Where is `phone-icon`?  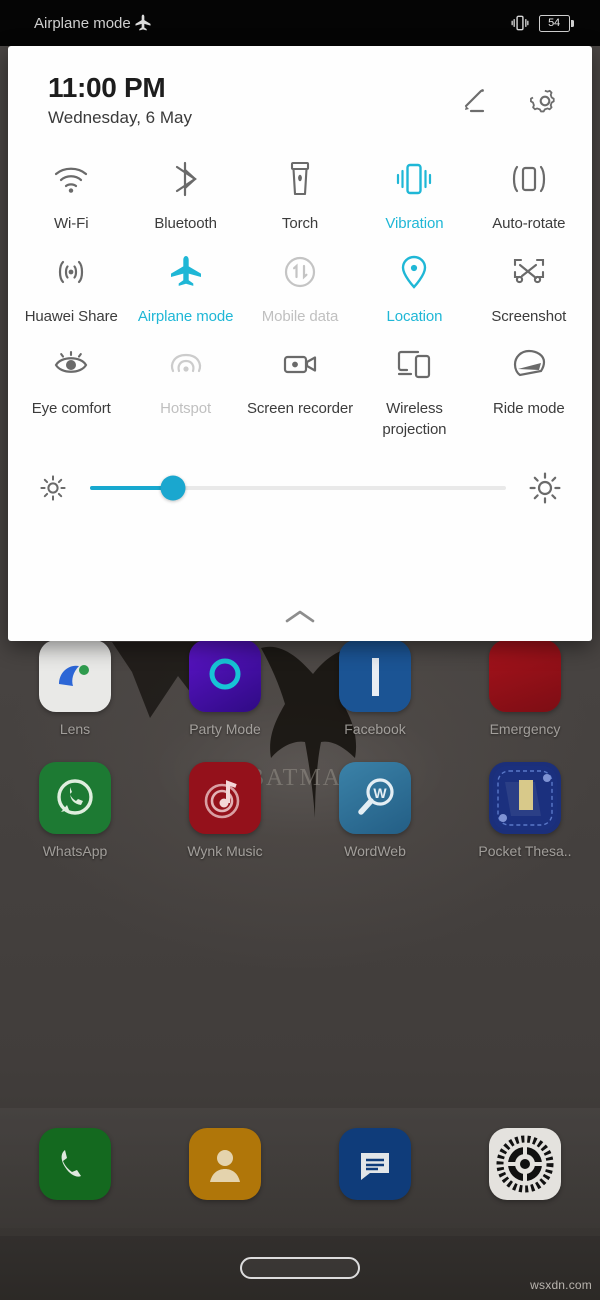 phone-icon is located at coordinates (75, 1164).